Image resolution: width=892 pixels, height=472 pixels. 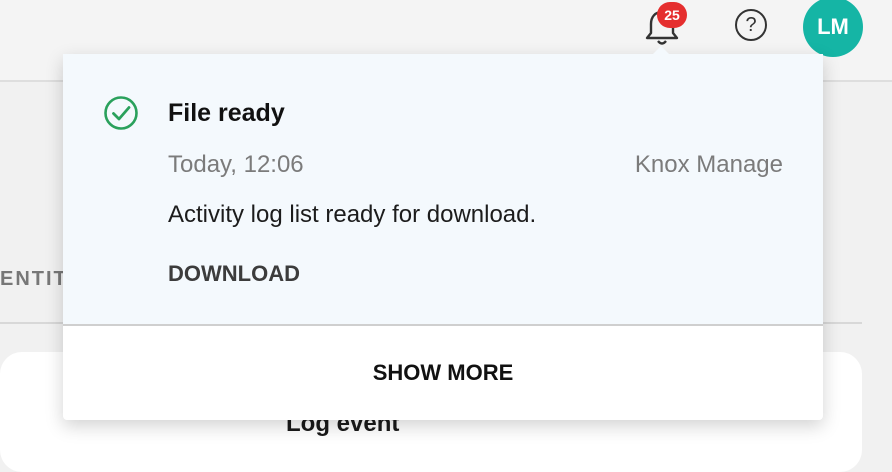 I want to click on notification-time: Today, 12:06, so click(x=236, y=164).